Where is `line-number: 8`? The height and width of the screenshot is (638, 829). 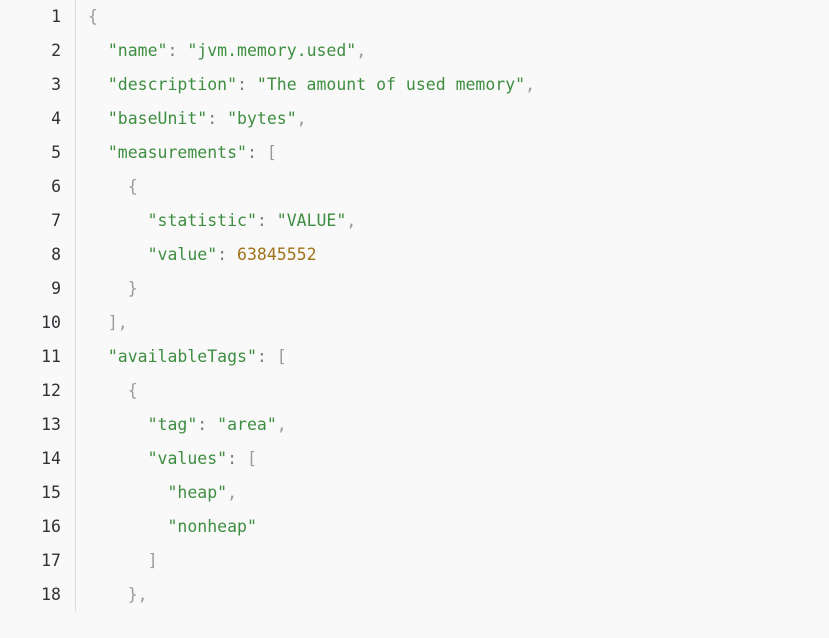
line-number: 8 is located at coordinates (38, 255).